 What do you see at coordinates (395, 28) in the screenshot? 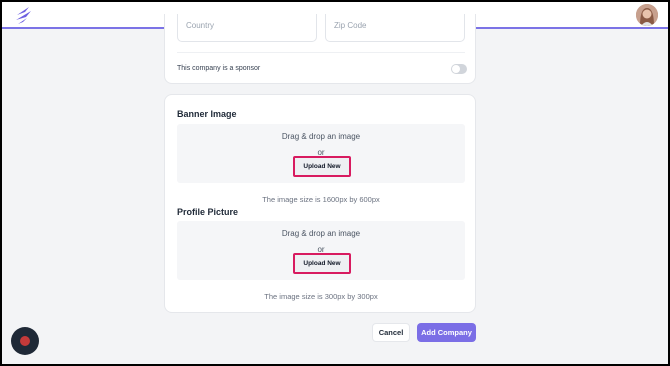
I see `zip-code-field: Zip Code` at bounding box center [395, 28].